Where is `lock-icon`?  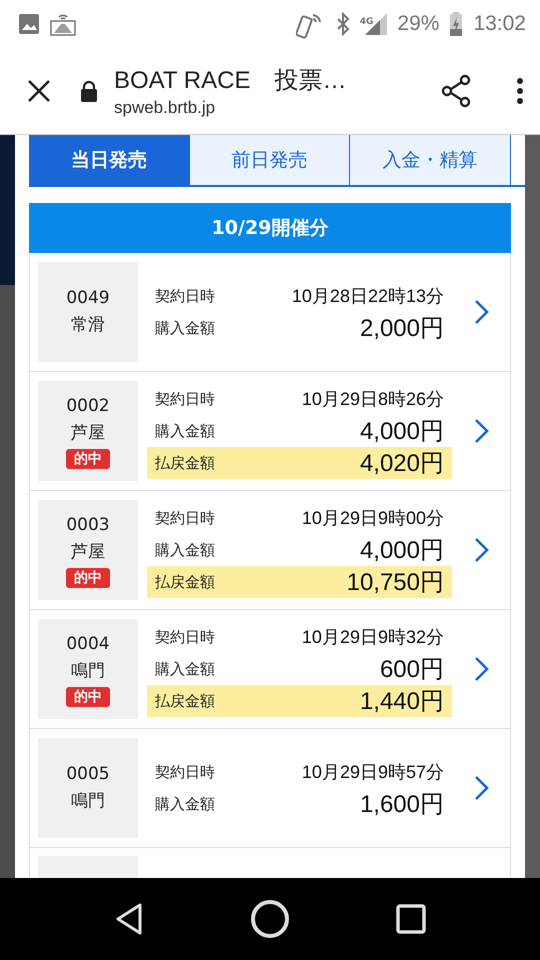
lock-icon is located at coordinates (89, 91).